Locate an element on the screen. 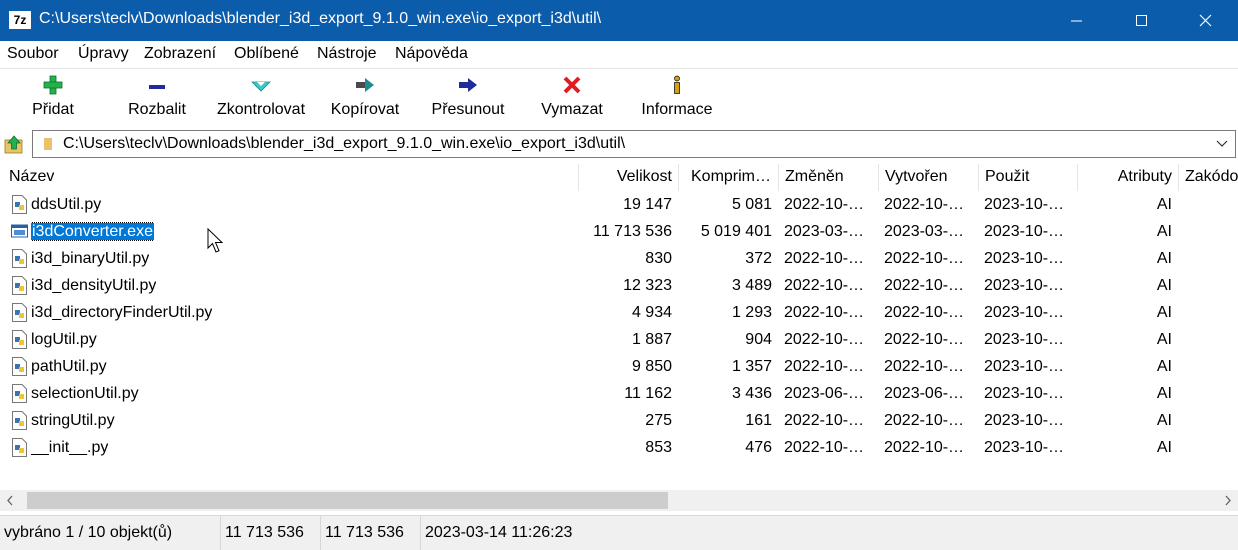  minimize-button is located at coordinates (1077, 20).